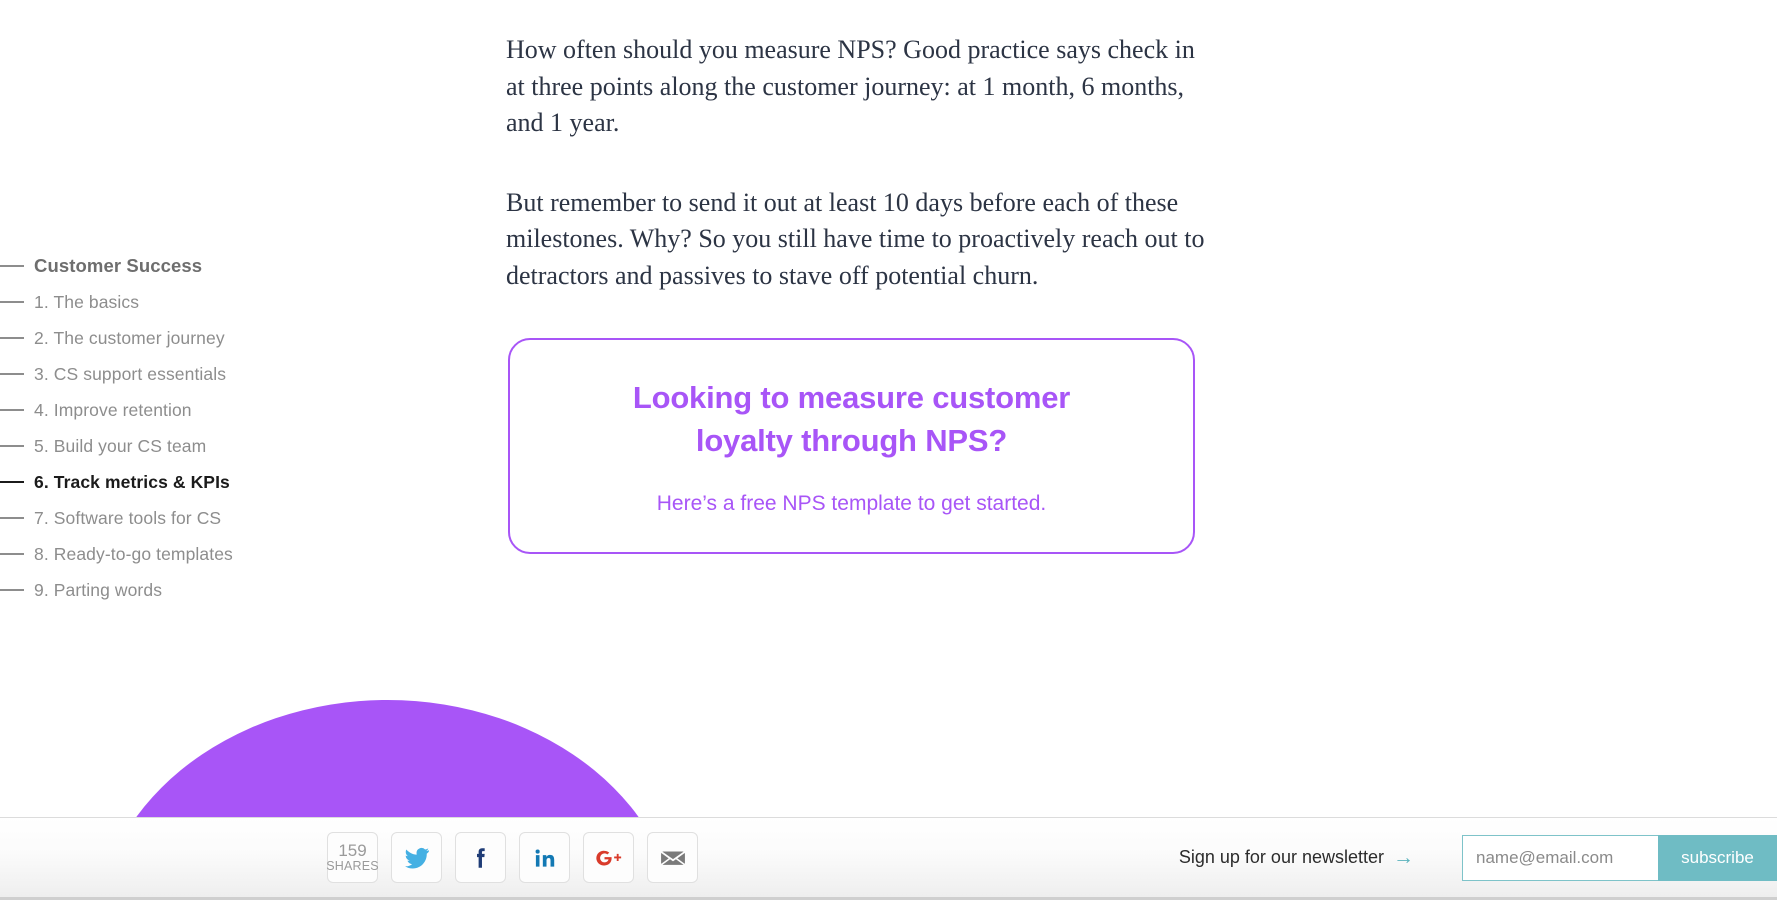 The height and width of the screenshot is (900, 1777). I want to click on share-count-label: SHARES, so click(352, 865).